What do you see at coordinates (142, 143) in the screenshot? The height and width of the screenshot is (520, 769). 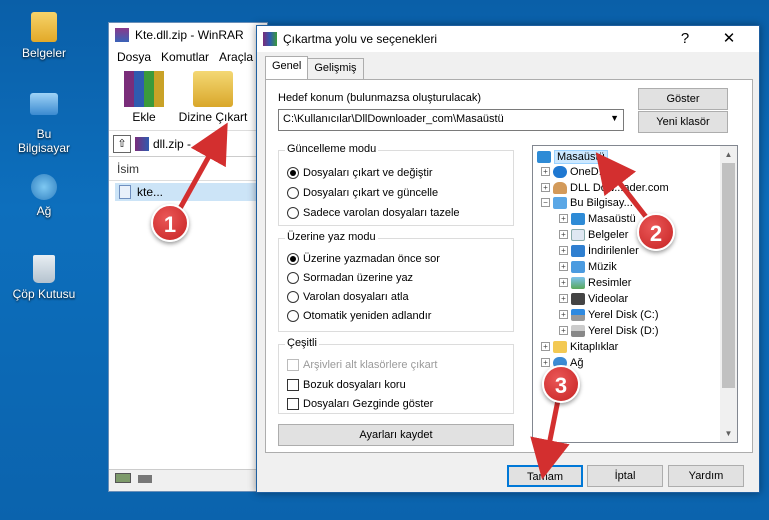 I see `archive-small-icon` at bounding box center [142, 143].